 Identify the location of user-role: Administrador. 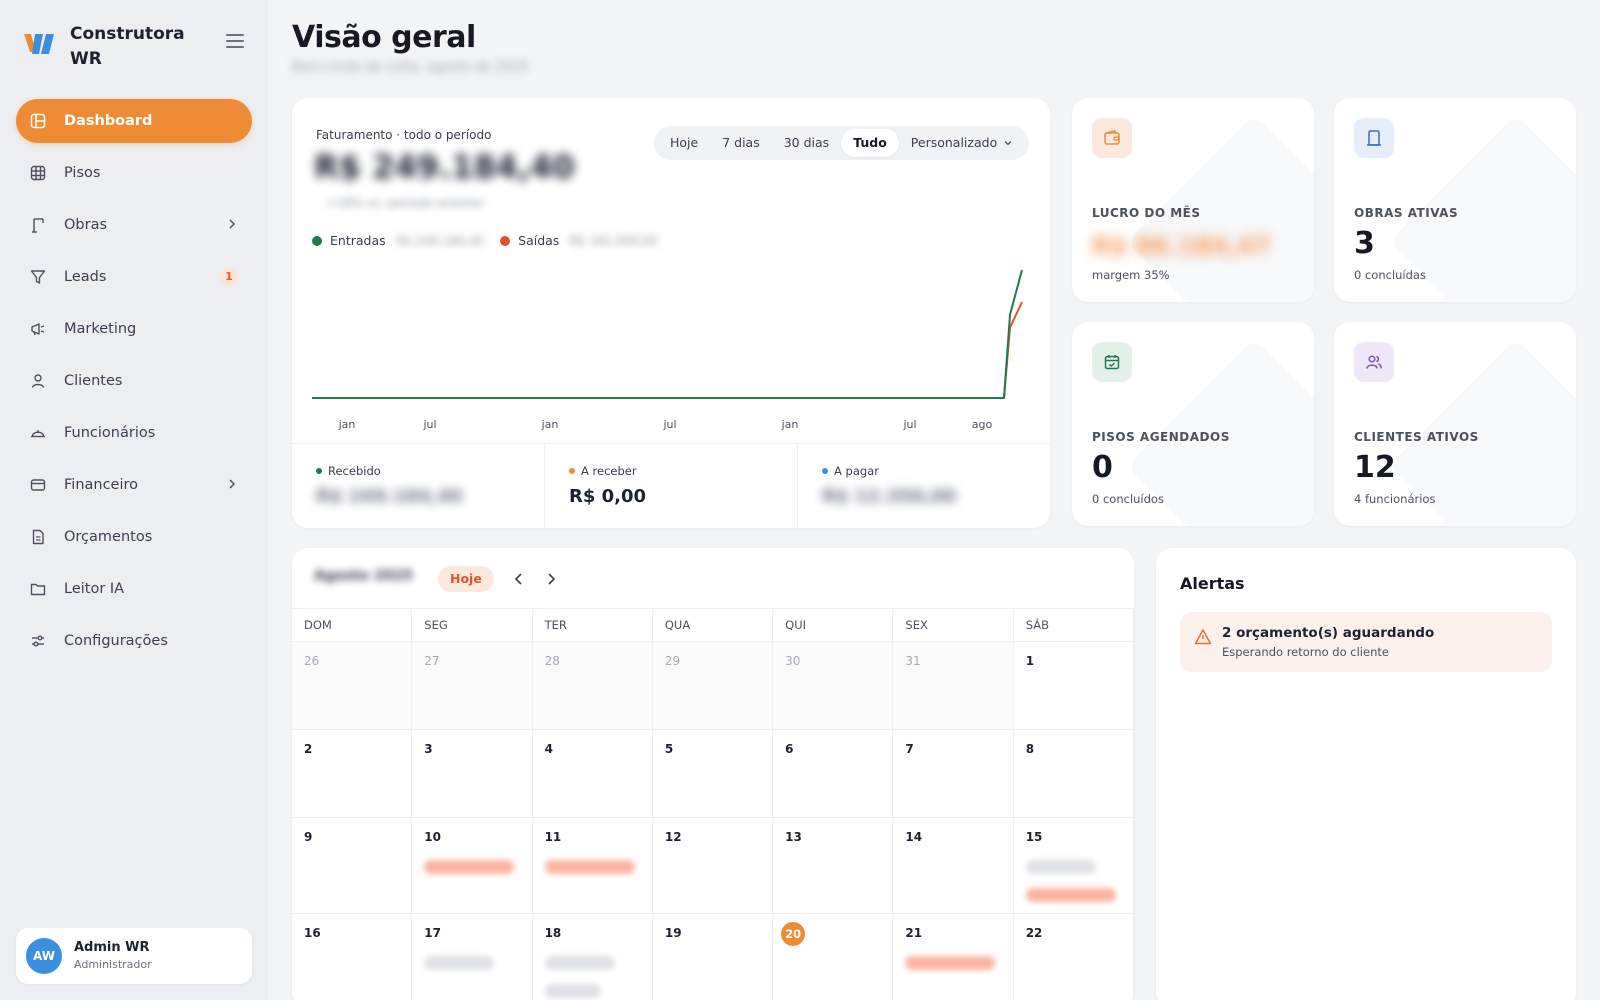
(113, 964).